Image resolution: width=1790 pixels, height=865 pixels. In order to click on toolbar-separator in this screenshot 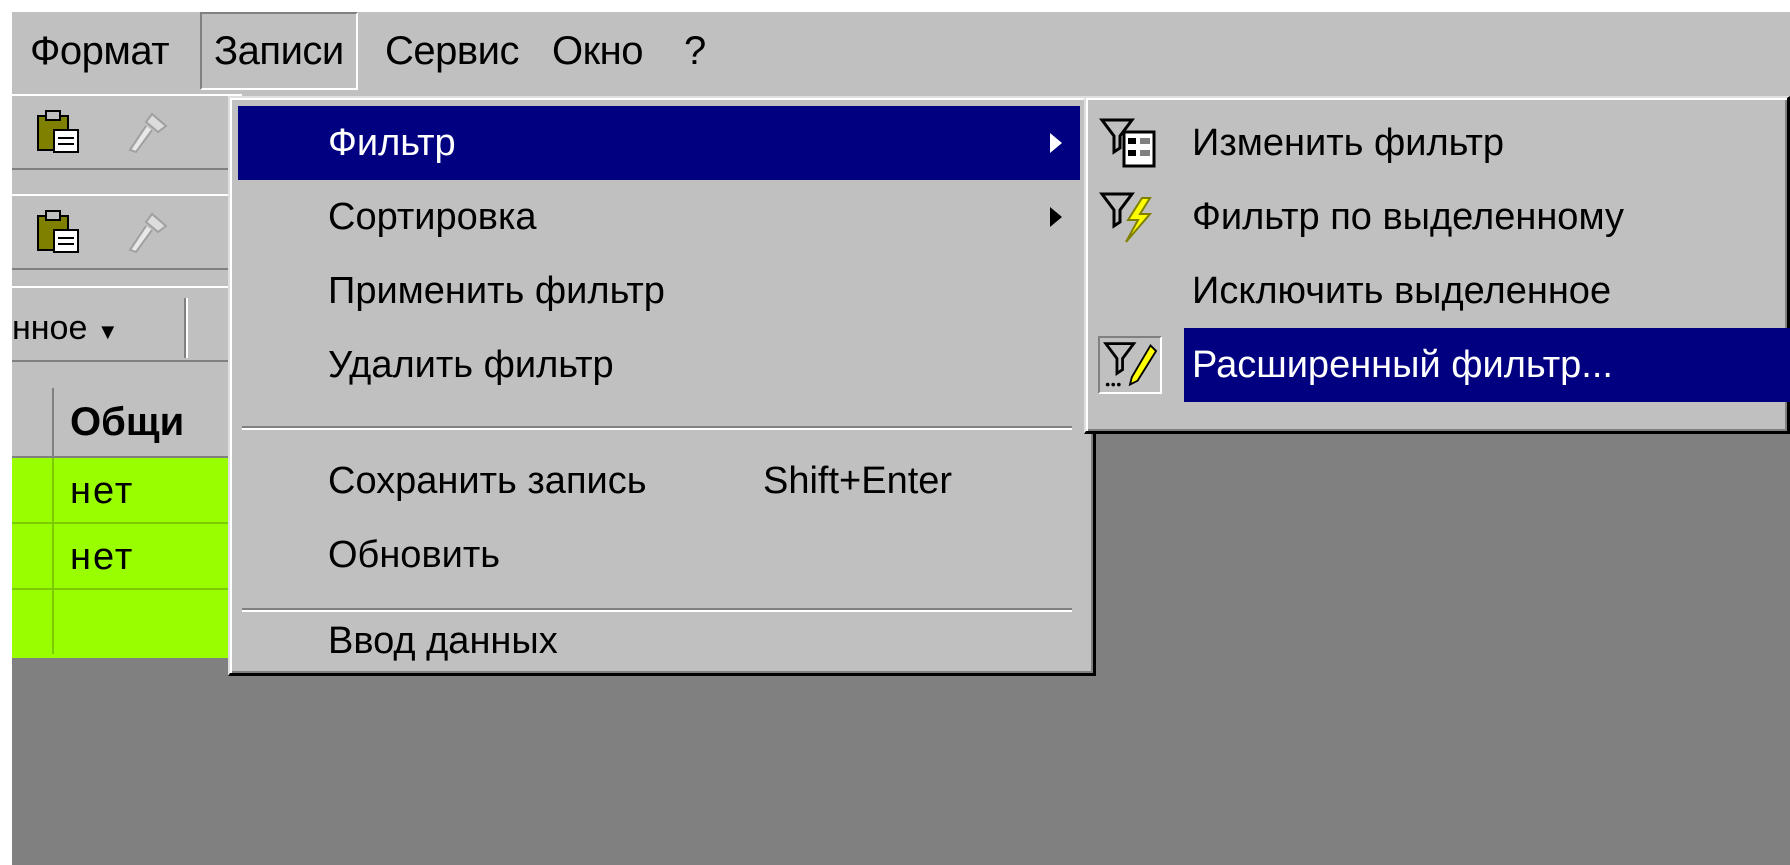, I will do `click(186, 328)`.